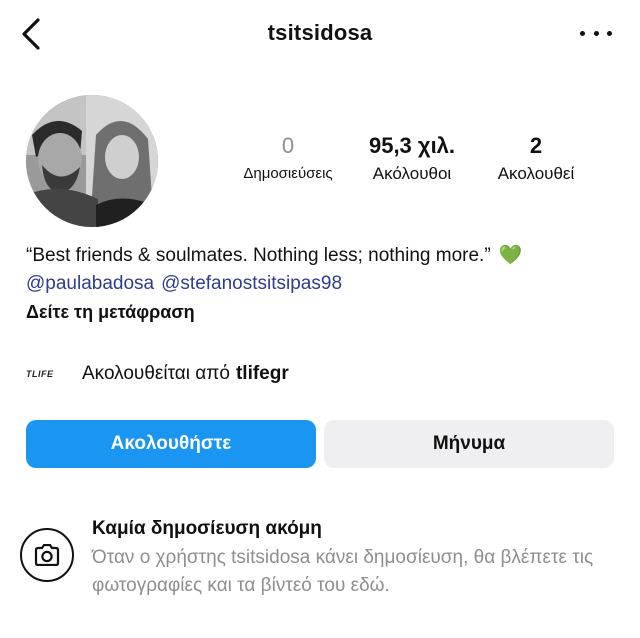 The image size is (640, 638). I want to click on followers-count-label: Ακόλουθοι, so click(412, 173).